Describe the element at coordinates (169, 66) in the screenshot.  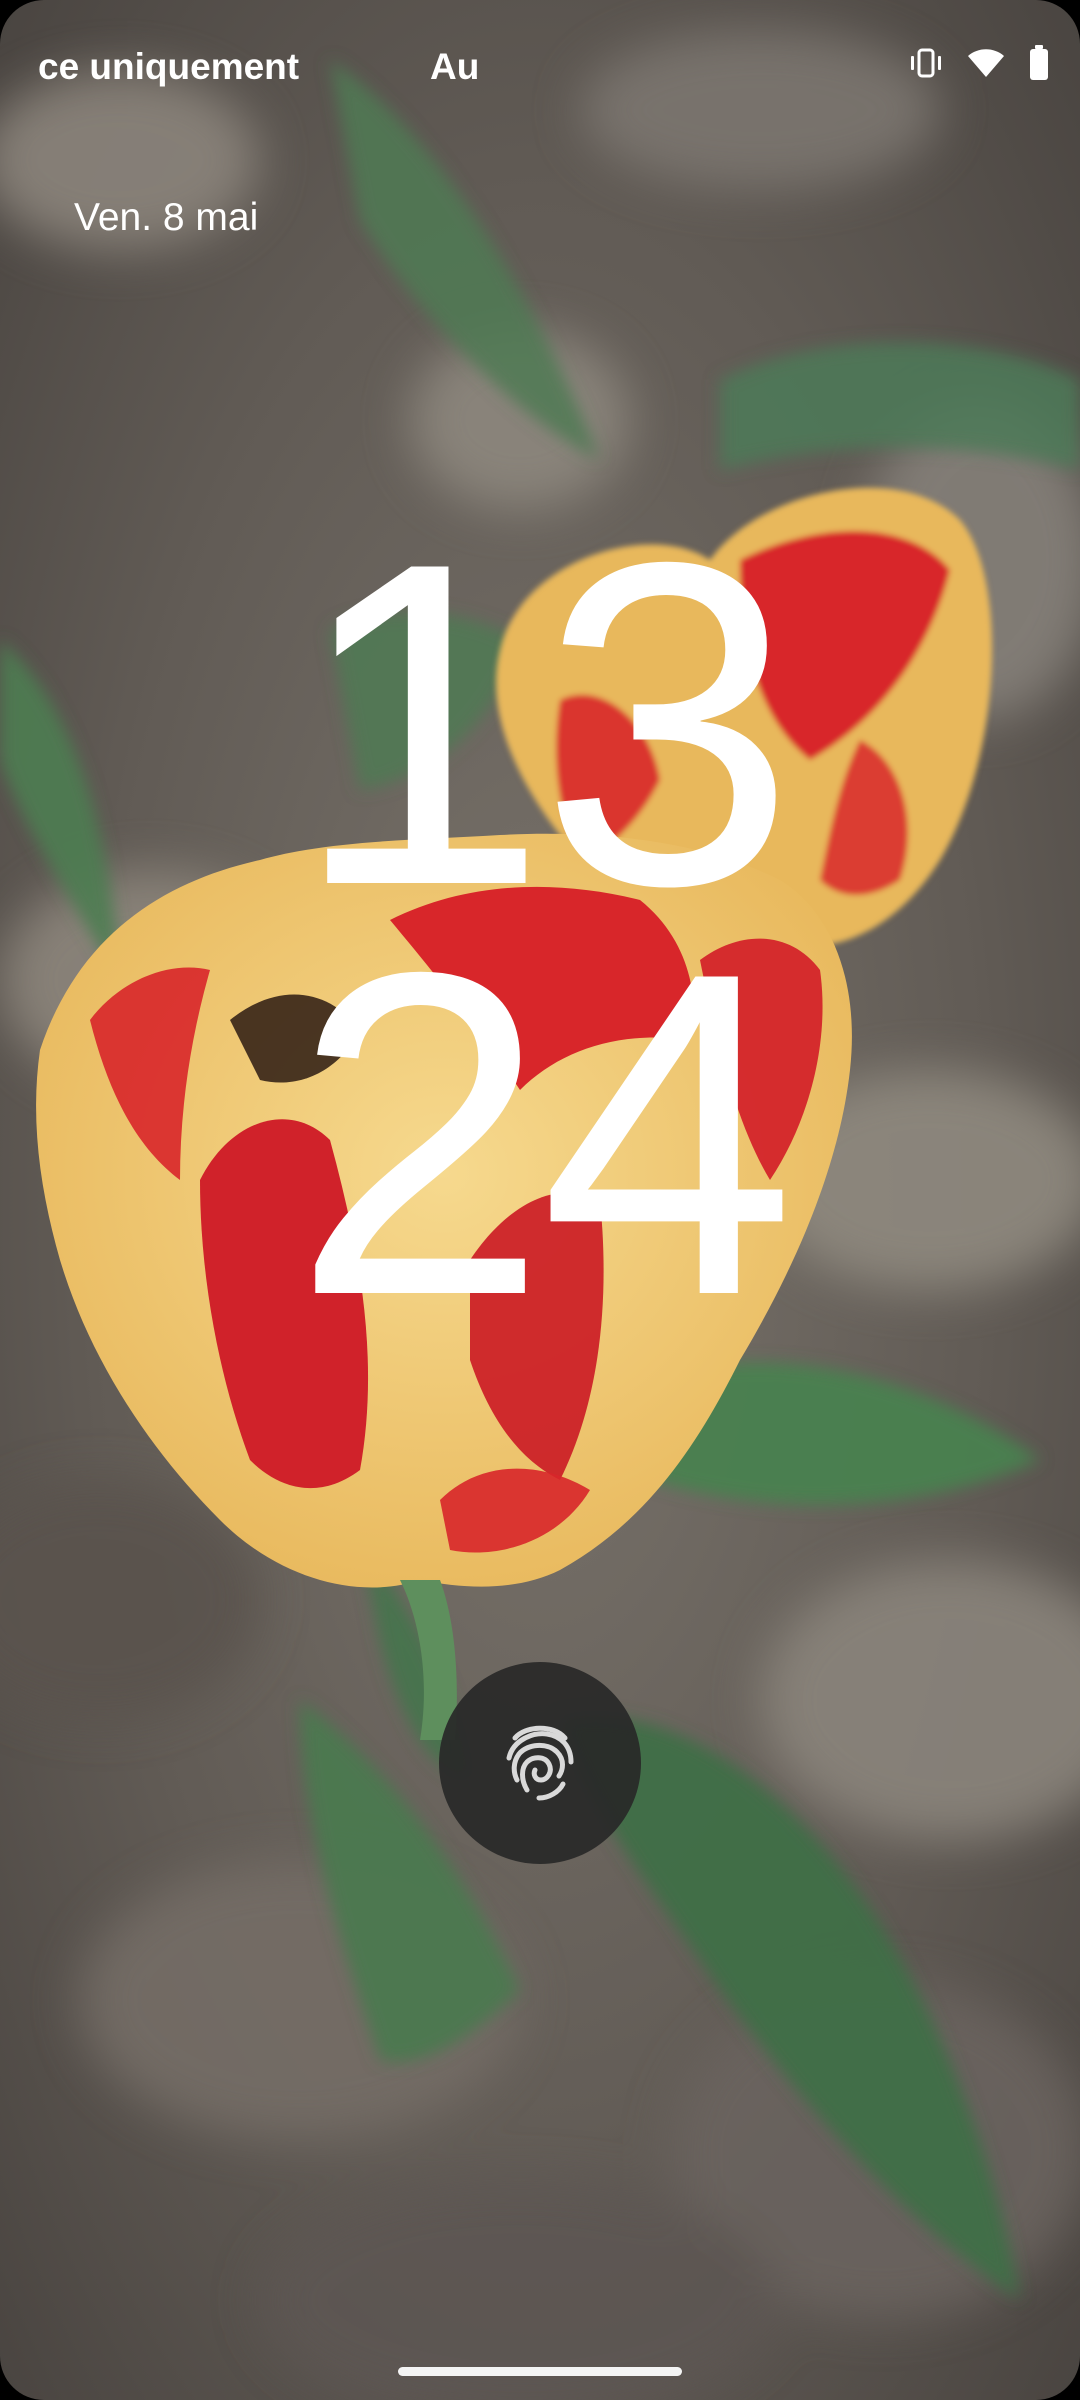
I see `carrier-text: ce uniquement` at that location.